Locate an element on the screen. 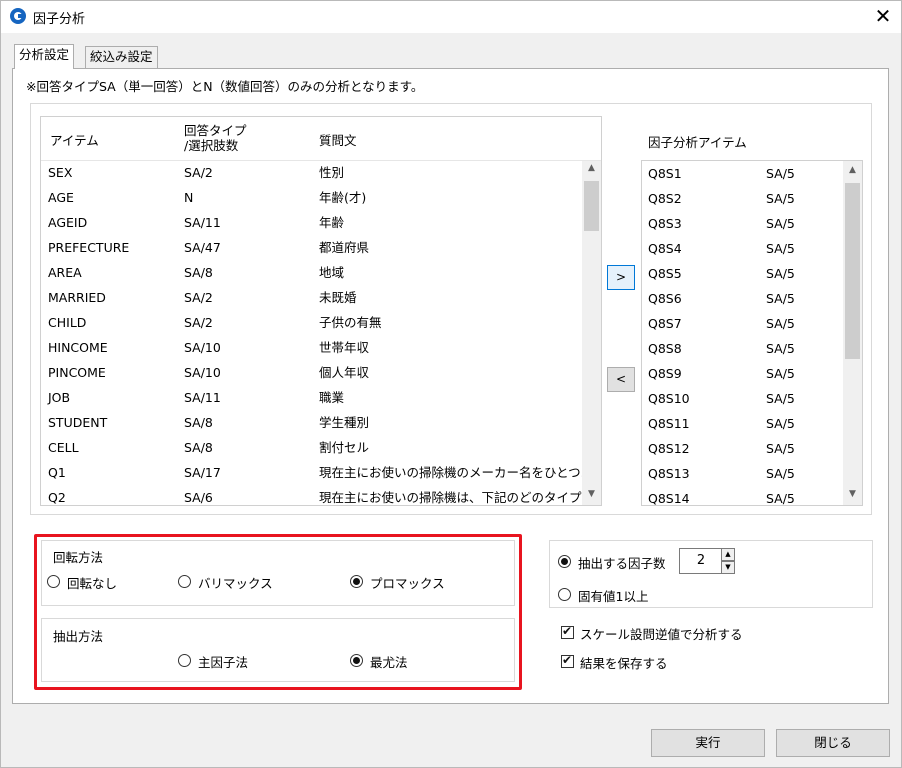  row-question-cell: 地域 is located at coordinates (332, 272).